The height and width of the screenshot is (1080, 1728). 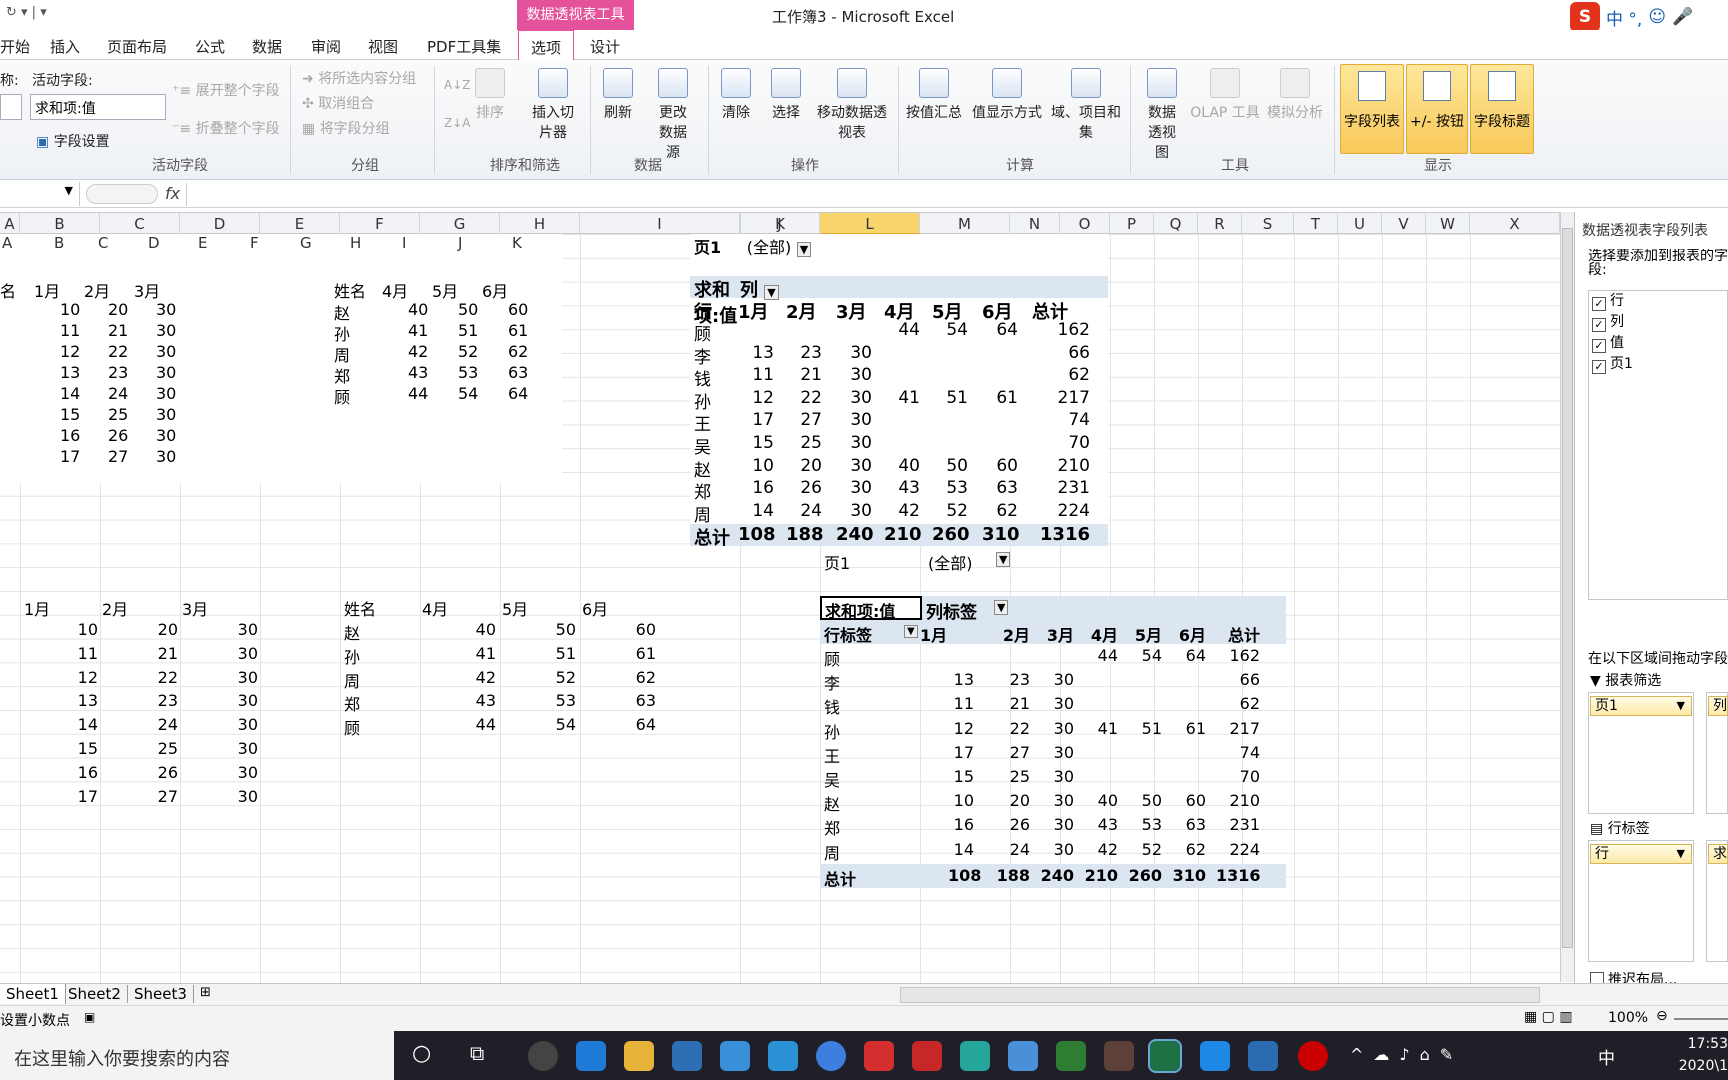 I want to click on group-field-button: ▦ 将字段分组, so click(x=346, y=128).